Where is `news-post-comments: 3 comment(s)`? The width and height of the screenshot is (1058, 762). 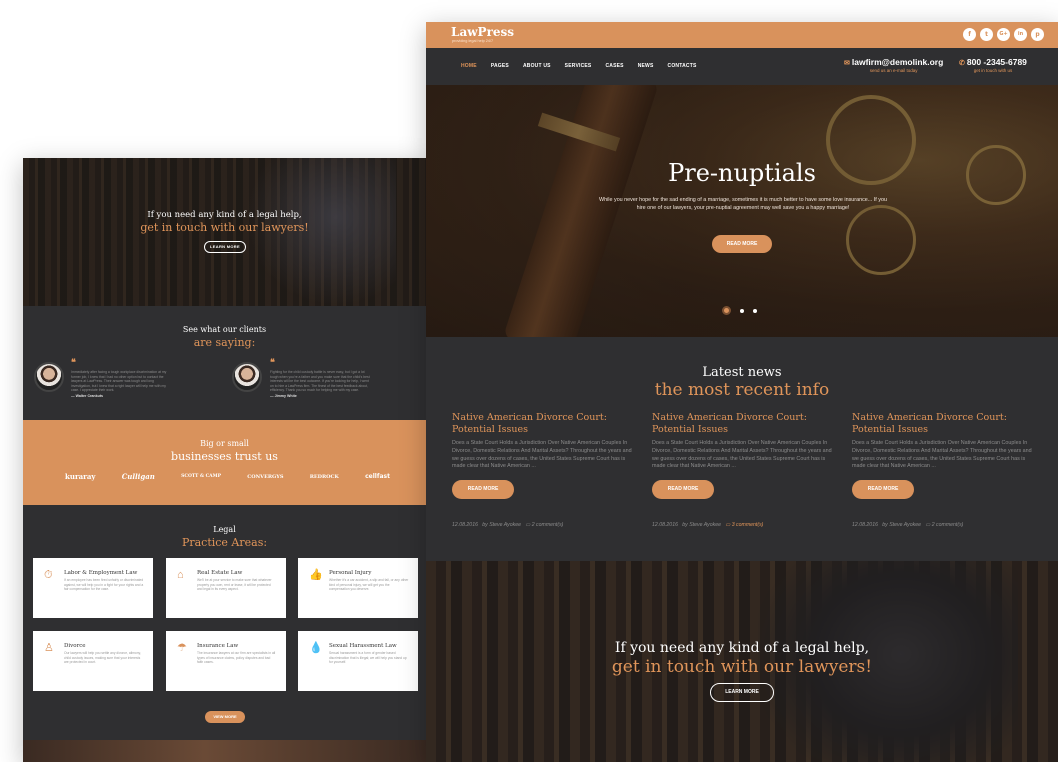
news-post-comments: 3 comment(s) is located at coordinates (748, 525).